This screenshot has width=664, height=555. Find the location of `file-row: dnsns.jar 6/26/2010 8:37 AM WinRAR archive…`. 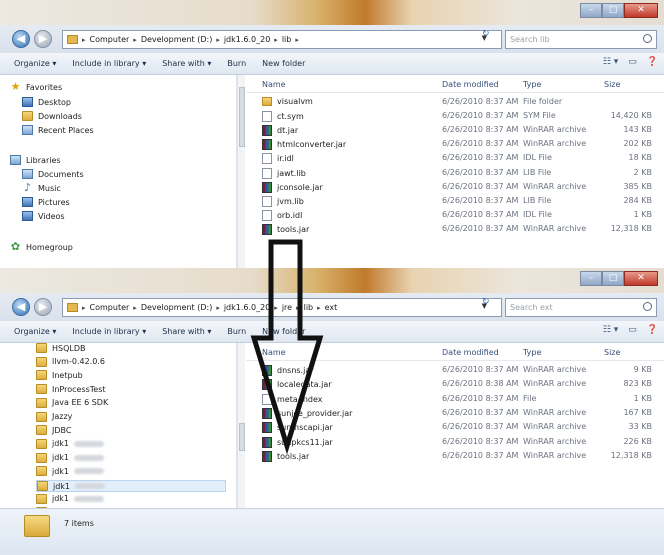

file-row: dnsns.jar 6/26/2010 8:37 AM WinRAR archive… is located at coordinates (455, 369).